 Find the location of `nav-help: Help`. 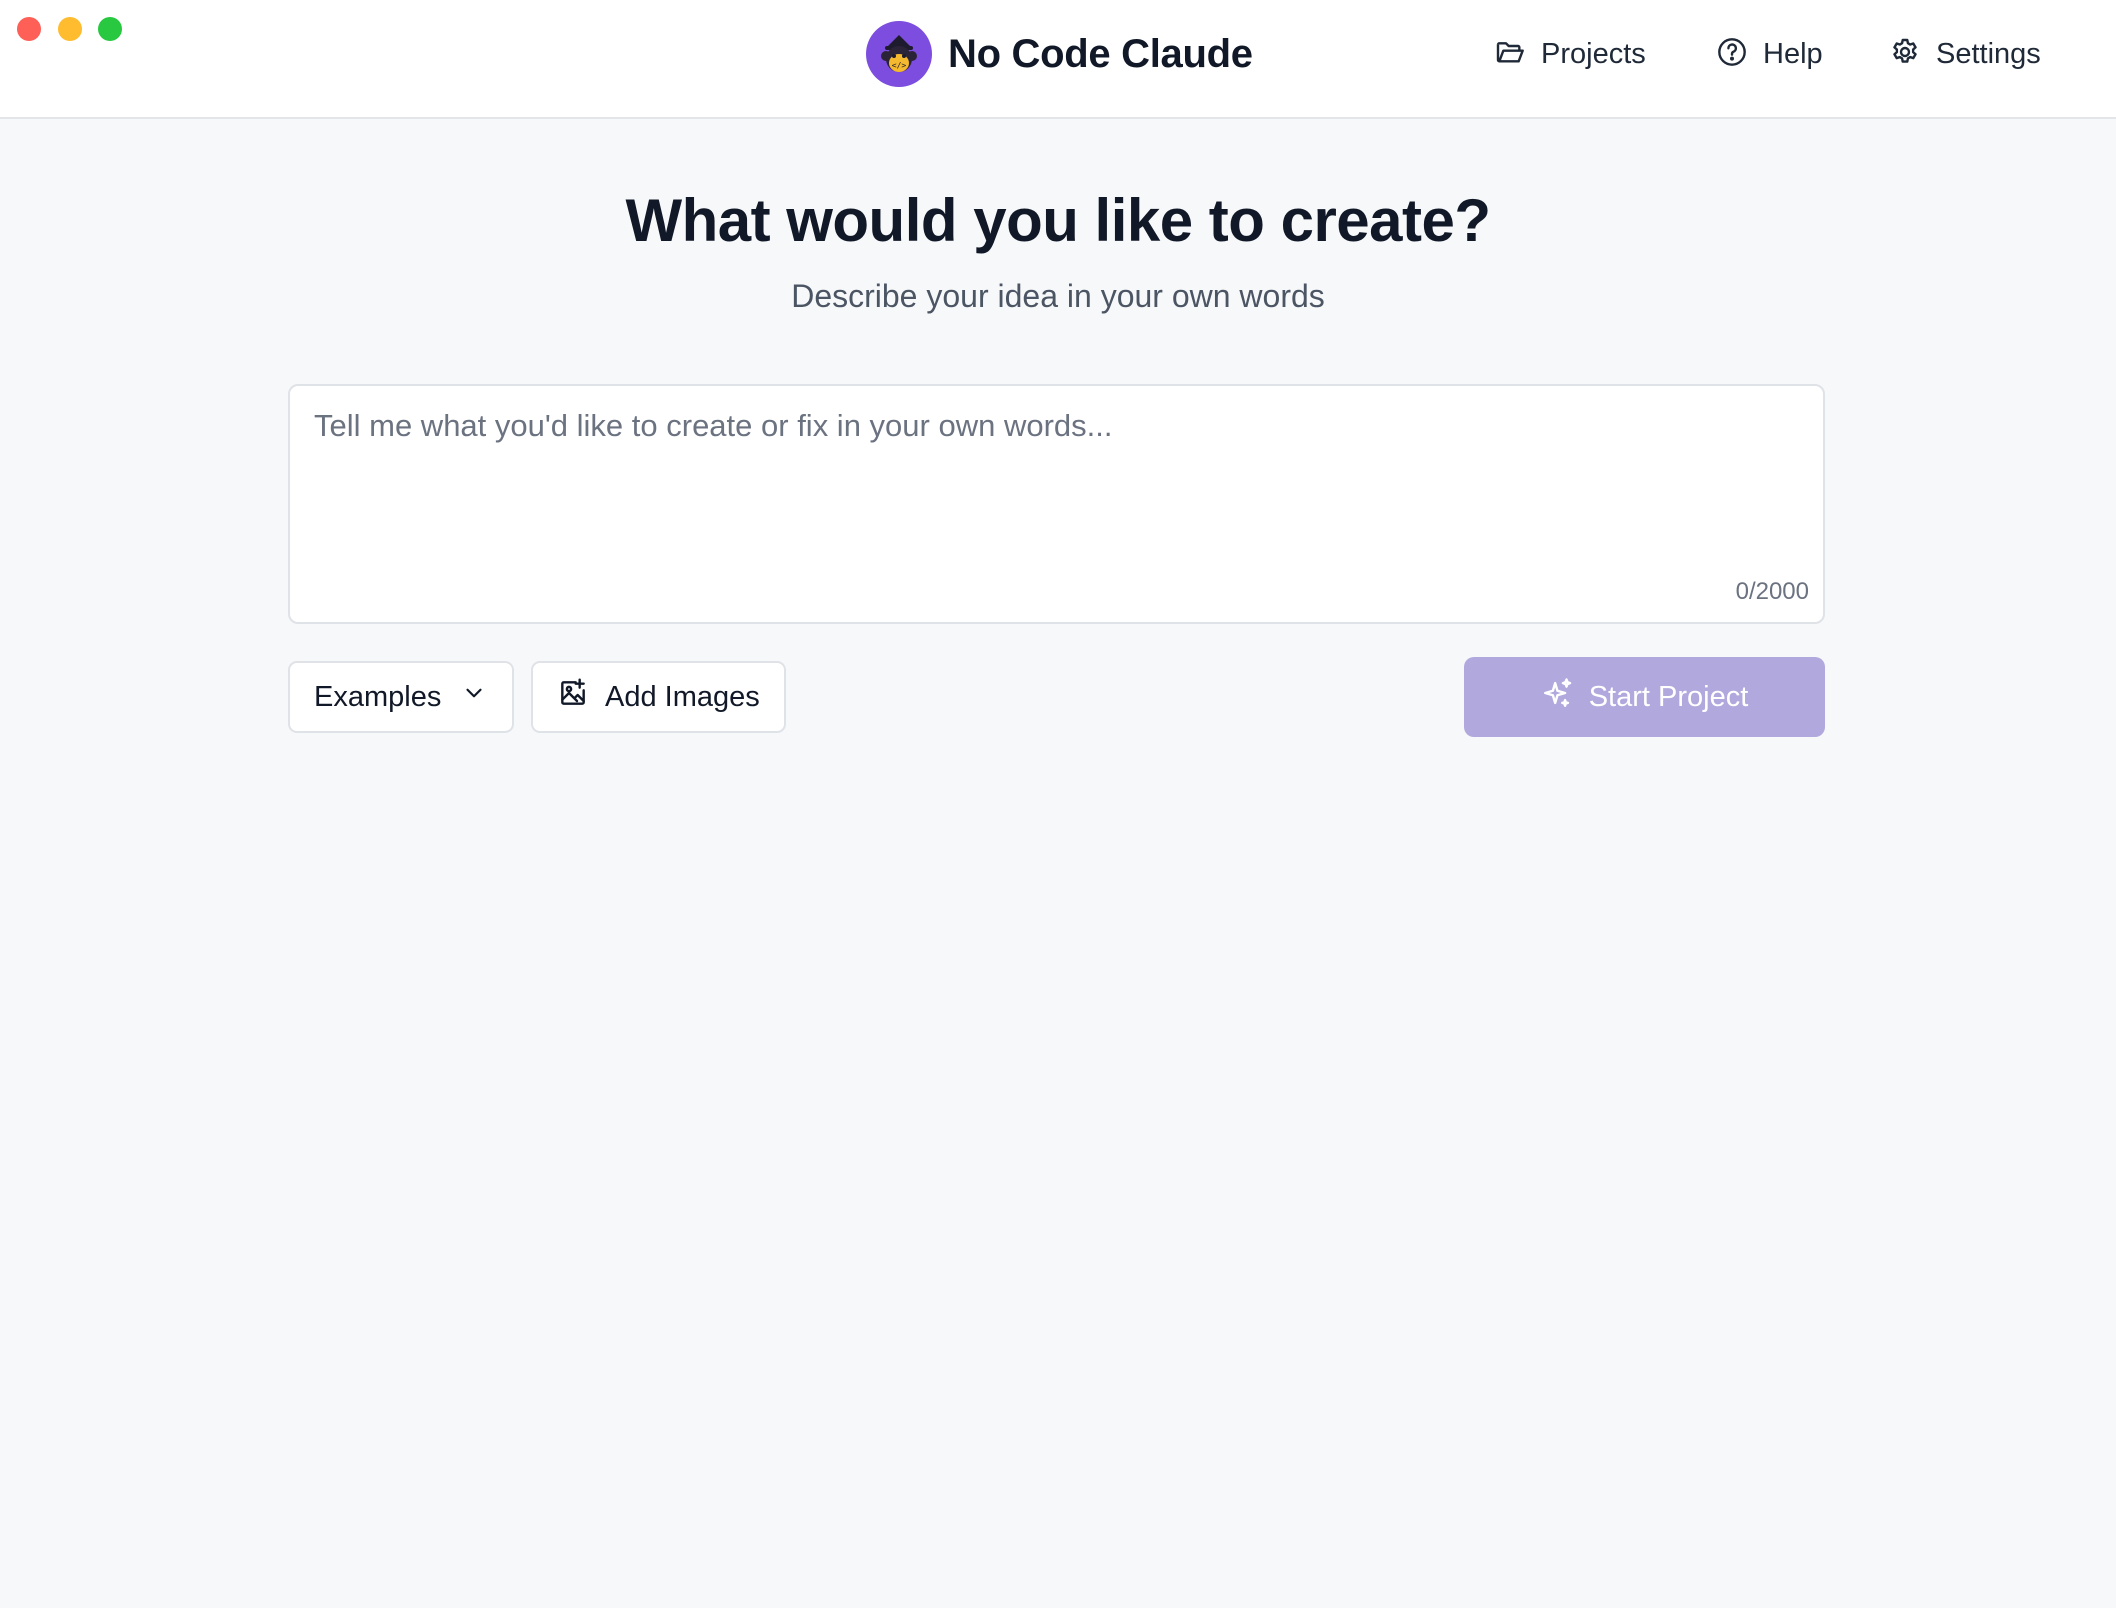

nav-help: Help is located at coordinates (1769, 54).